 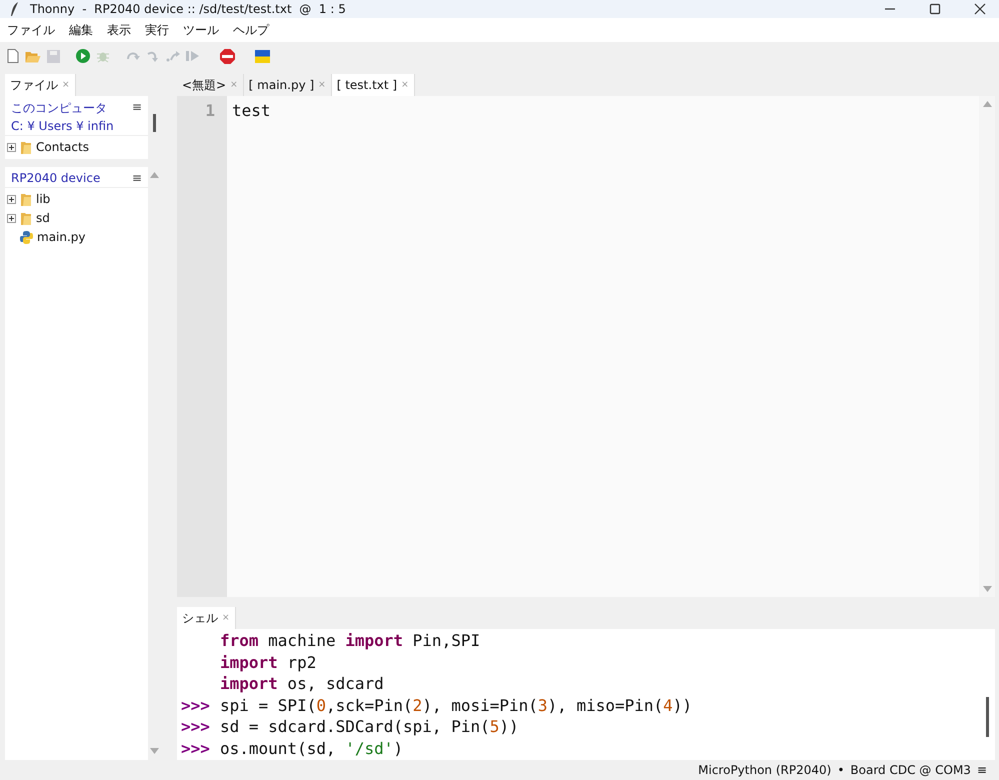 I want to click on python-file-icon, so click(x=26, y=237).